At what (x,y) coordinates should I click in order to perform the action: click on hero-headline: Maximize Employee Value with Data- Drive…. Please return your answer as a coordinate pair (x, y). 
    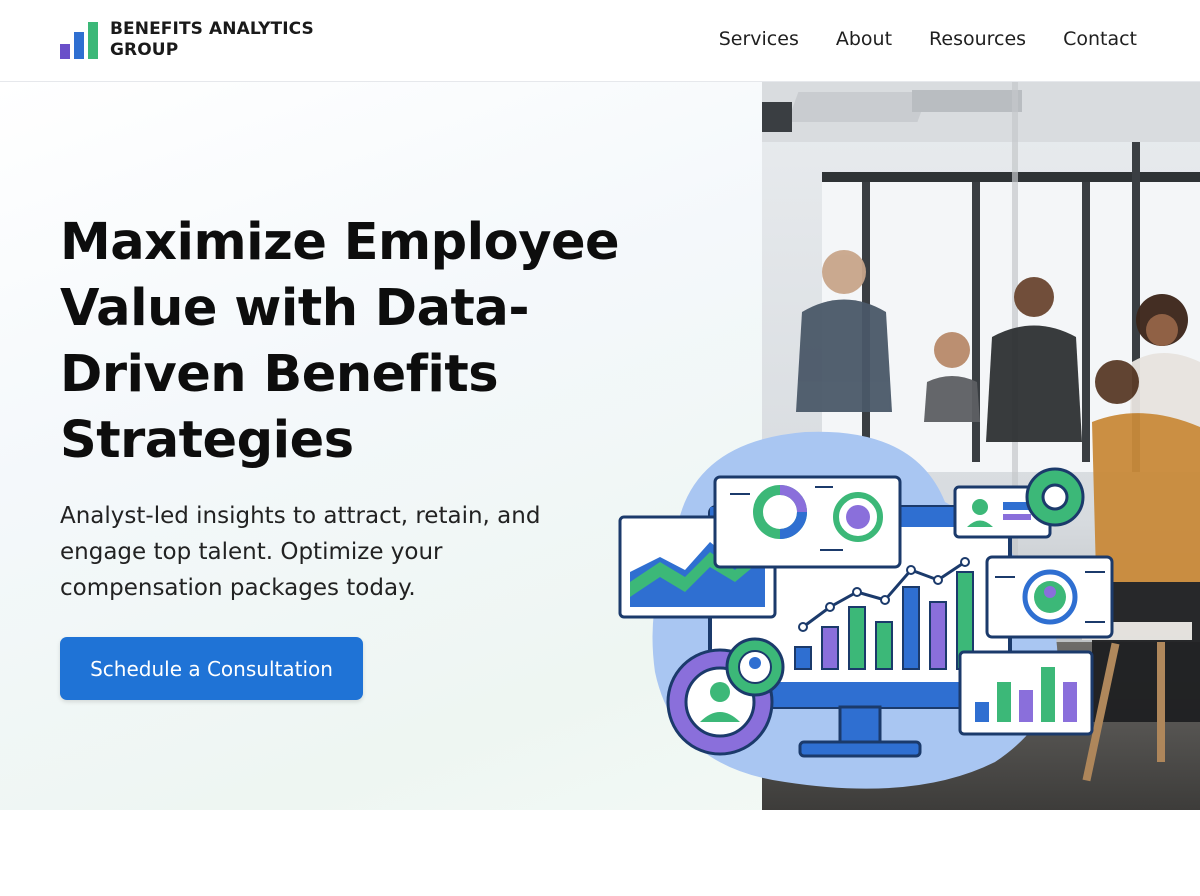
    Looking at the image, I should click on (360, 342).